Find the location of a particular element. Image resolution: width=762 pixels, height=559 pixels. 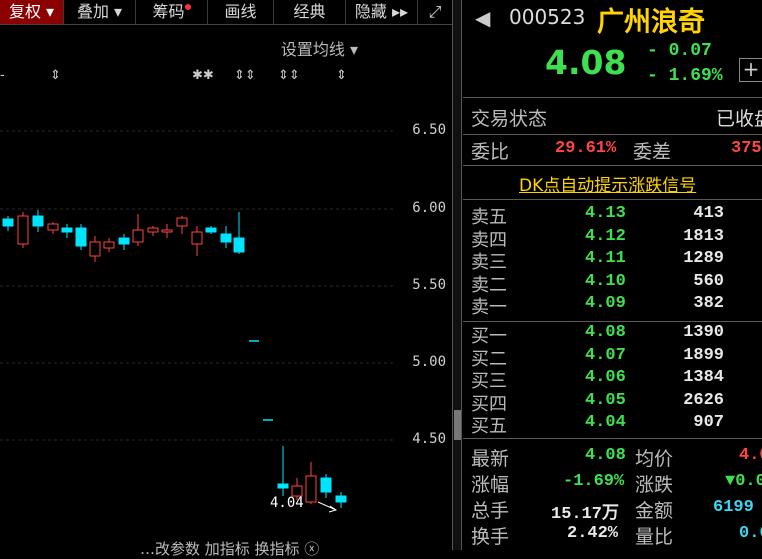

dk-signal-link: DK点自动提示涨跌信号 is located at coordinates (607, 183).